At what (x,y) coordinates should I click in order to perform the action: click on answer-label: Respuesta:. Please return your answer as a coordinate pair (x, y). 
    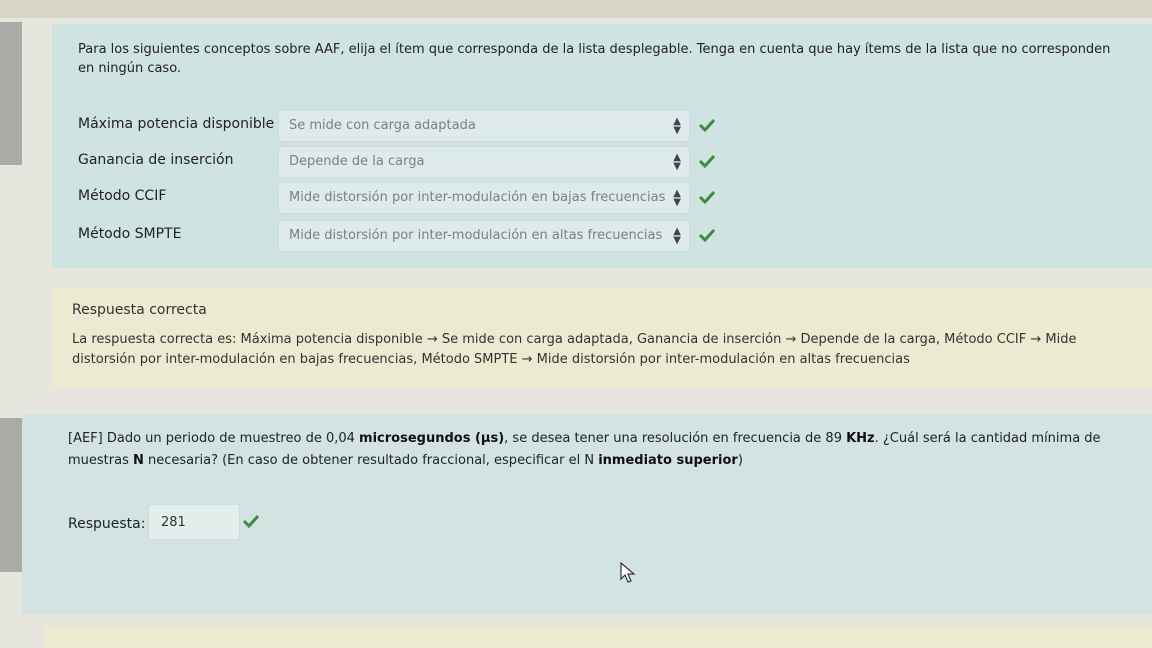
    Looking at the image, I should click on (107, 524).